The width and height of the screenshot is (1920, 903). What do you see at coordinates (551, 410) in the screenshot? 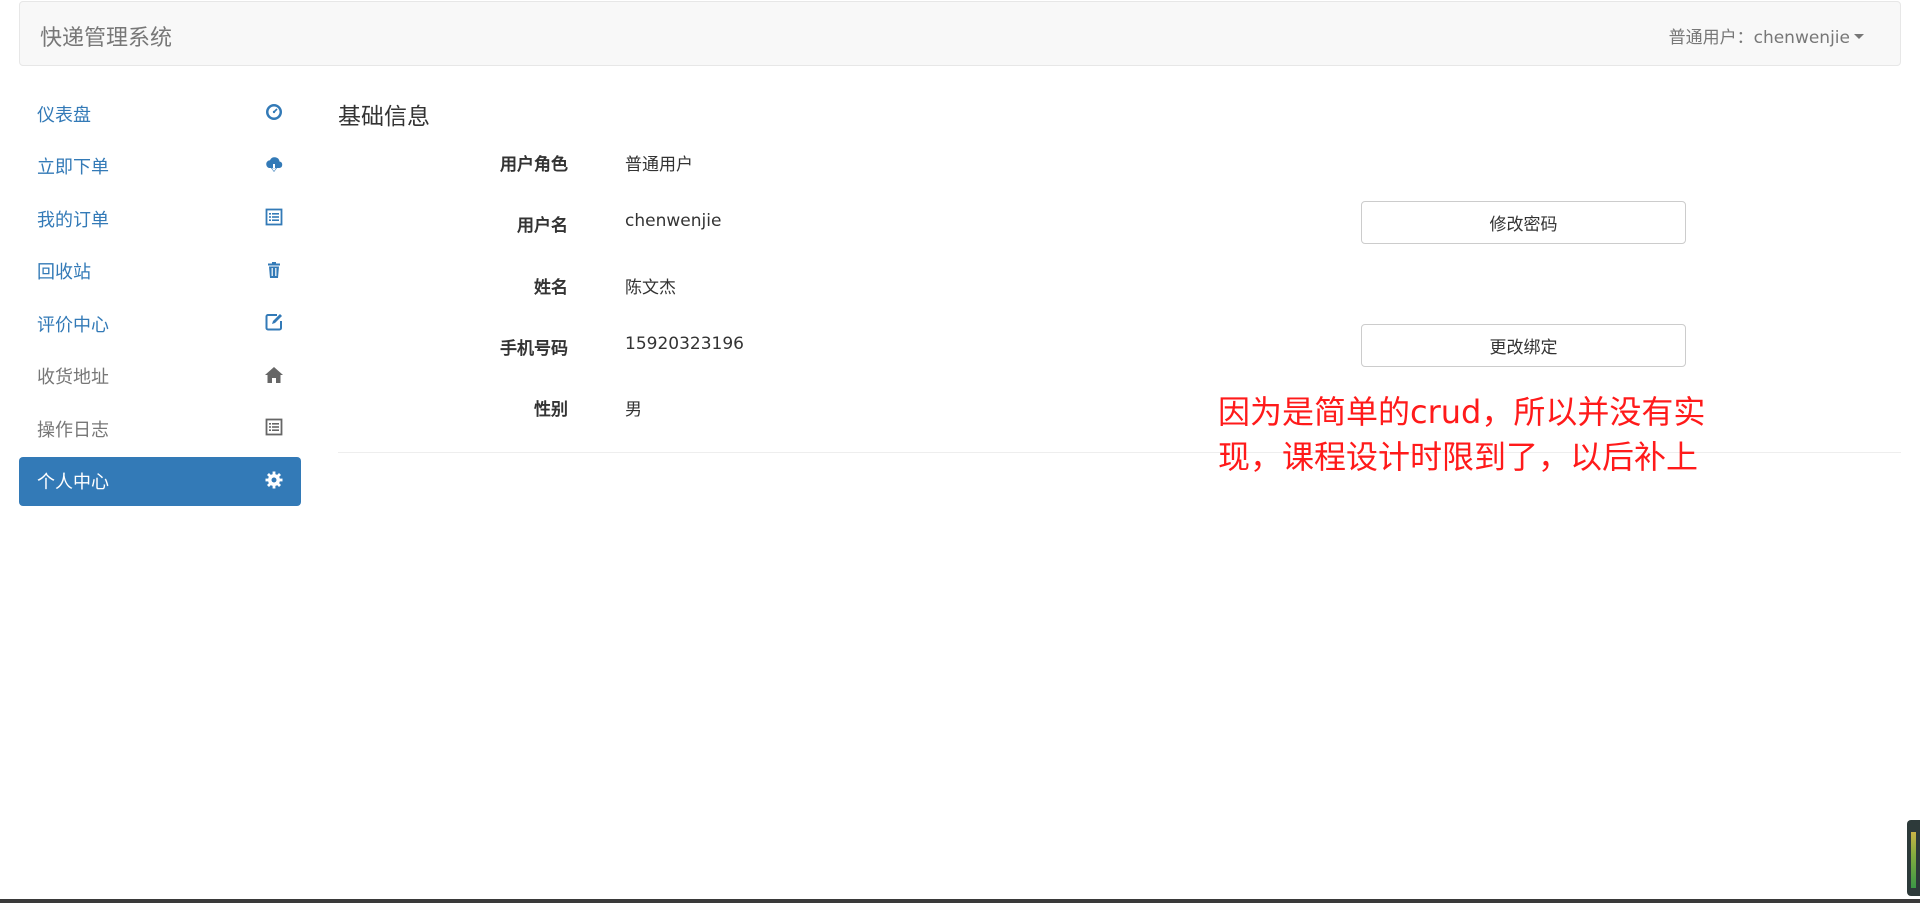
I see `field-label: 性别` at bounding box center [551, 410].